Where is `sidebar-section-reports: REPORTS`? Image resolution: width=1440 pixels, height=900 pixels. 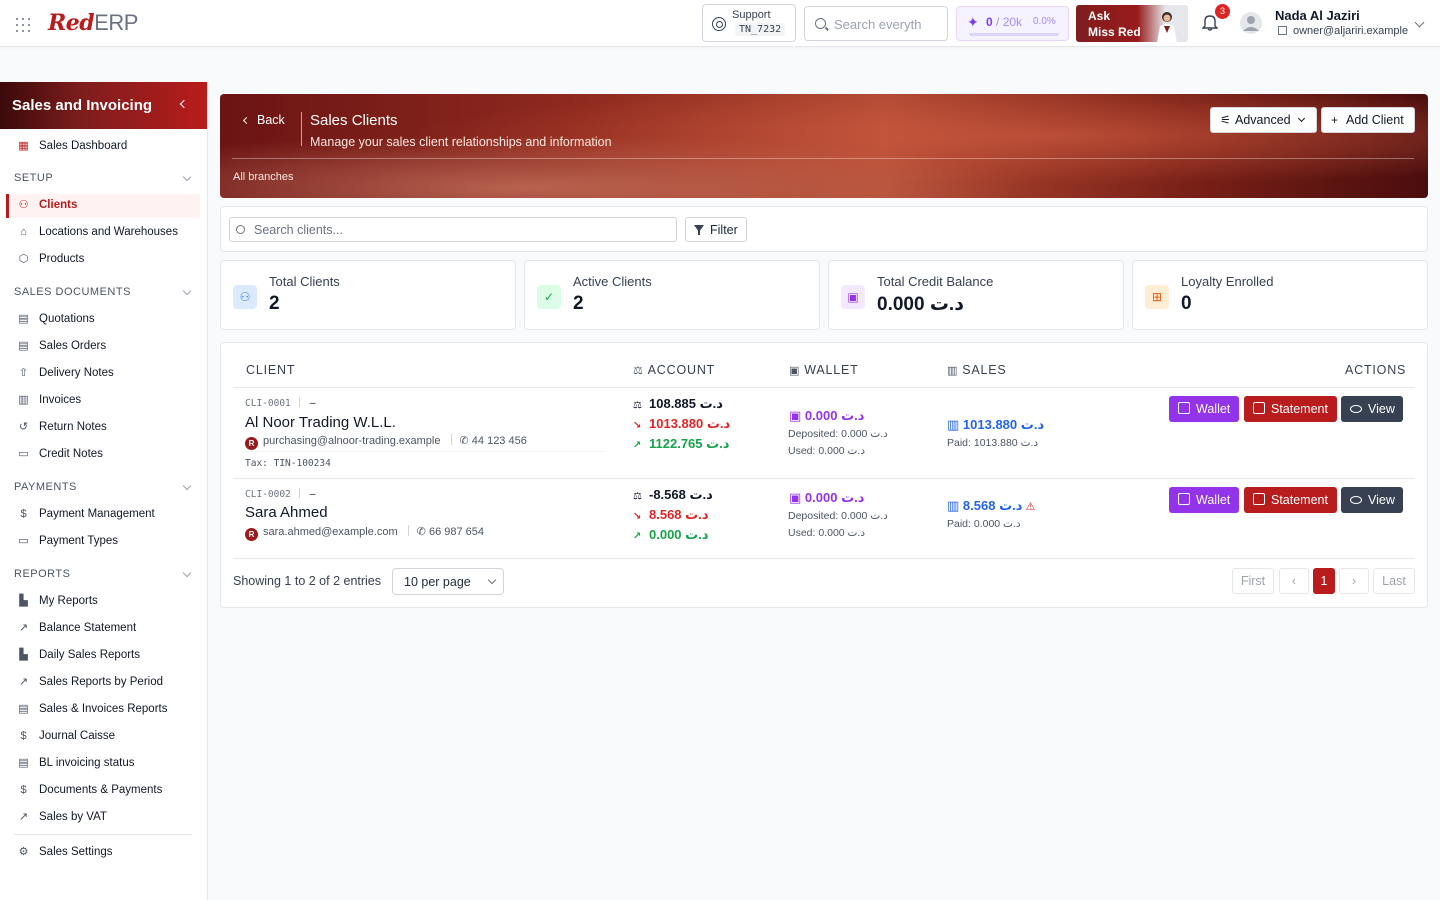
sidebar-section-reports: REPORTS is located at coordinates (104, 574).